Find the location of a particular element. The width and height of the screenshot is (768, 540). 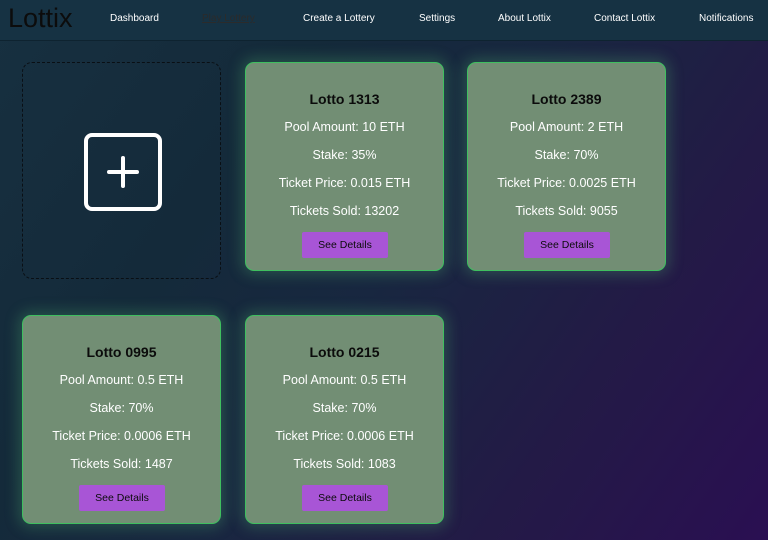

plus-square-icon is located at coordinates (123, 172).